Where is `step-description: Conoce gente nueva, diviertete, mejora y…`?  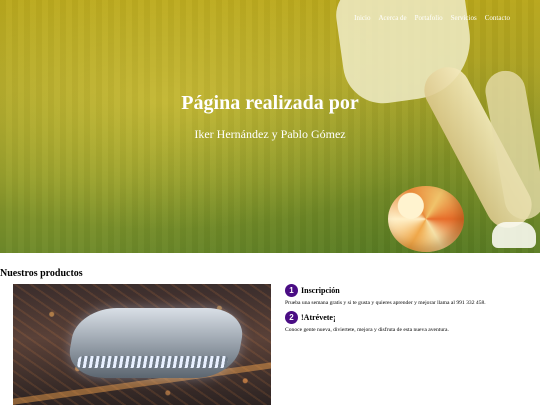
step-description: Conoce gente nueva, diviertete, mejora y… is located at coordinates (367, 330).